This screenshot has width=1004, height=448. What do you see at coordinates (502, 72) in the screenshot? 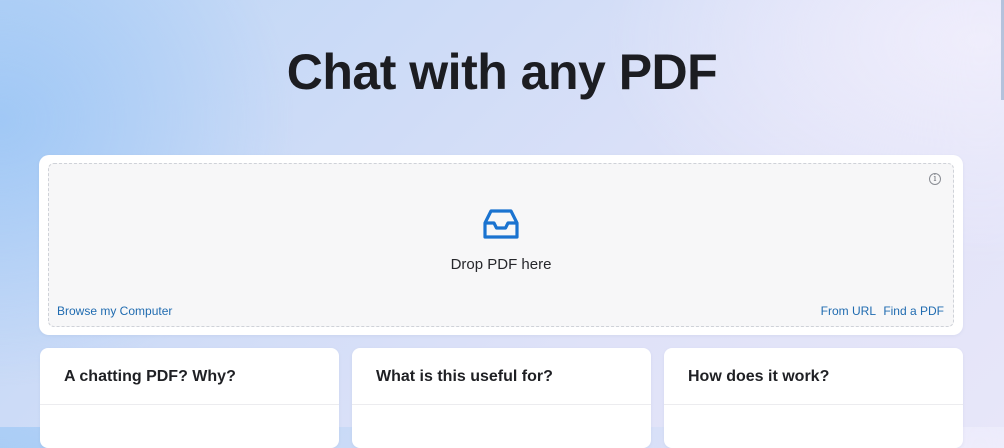
I see `page-title: Chat with any PDF` at bounding box center [502, 72].